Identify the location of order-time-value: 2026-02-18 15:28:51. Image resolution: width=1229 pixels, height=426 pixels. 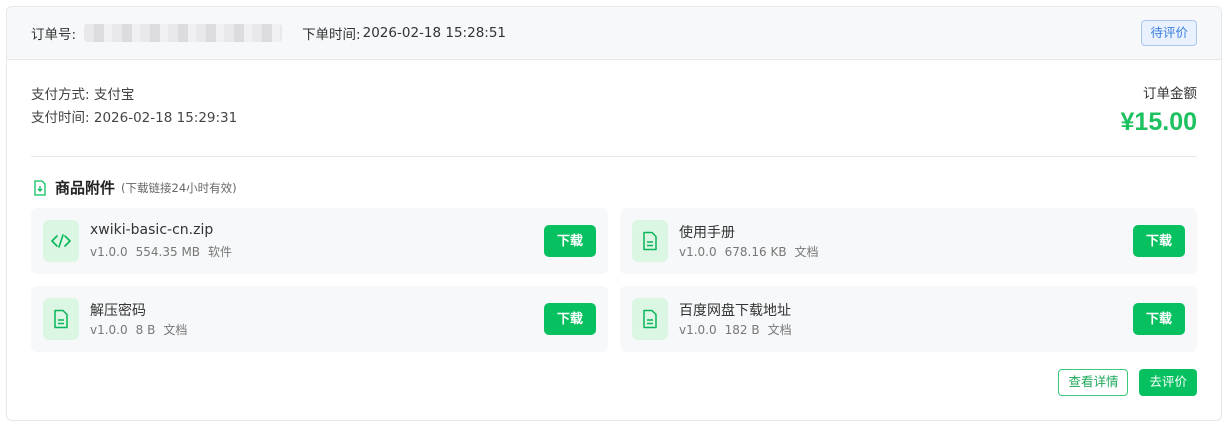
(434, 33).